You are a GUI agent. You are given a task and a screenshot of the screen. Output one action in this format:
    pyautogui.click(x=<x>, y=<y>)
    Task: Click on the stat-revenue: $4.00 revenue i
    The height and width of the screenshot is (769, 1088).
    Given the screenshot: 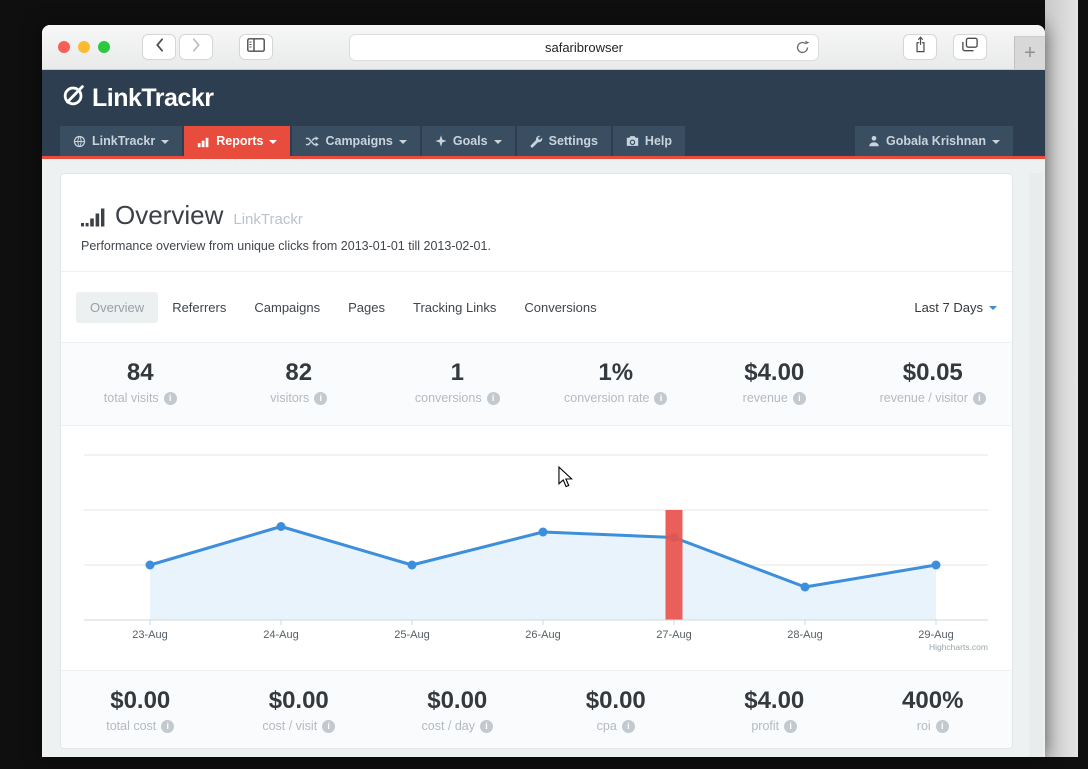 What is the action you would take?
    pyautogui.click(x=774, y=385)
    